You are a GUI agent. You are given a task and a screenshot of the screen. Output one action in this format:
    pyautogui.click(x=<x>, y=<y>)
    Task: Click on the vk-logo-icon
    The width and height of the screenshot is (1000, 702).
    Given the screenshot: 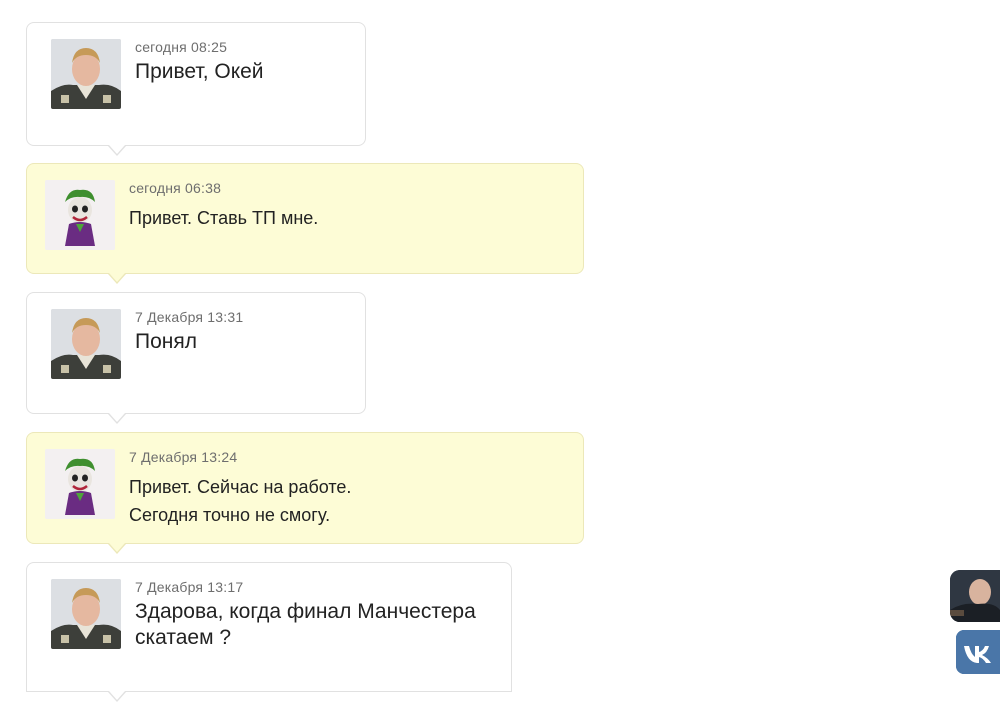 What is the action you would take?
    pyautogui.click(x=978, y=652)
    